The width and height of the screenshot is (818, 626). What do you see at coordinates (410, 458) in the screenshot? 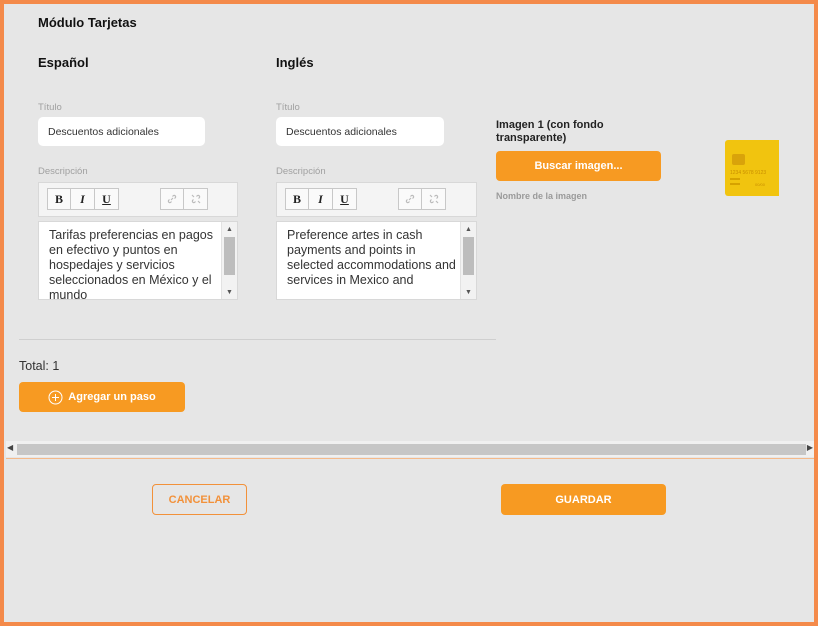
I see `footer-divider` at bounding box center [410, 458].